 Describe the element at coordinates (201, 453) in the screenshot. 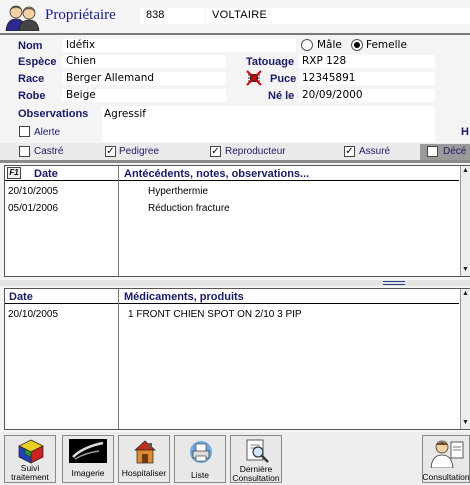

I see `printer-icon` at that location.